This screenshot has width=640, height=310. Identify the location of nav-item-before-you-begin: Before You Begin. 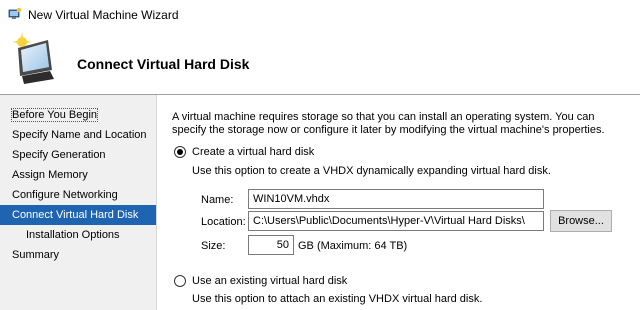
(78, 115).